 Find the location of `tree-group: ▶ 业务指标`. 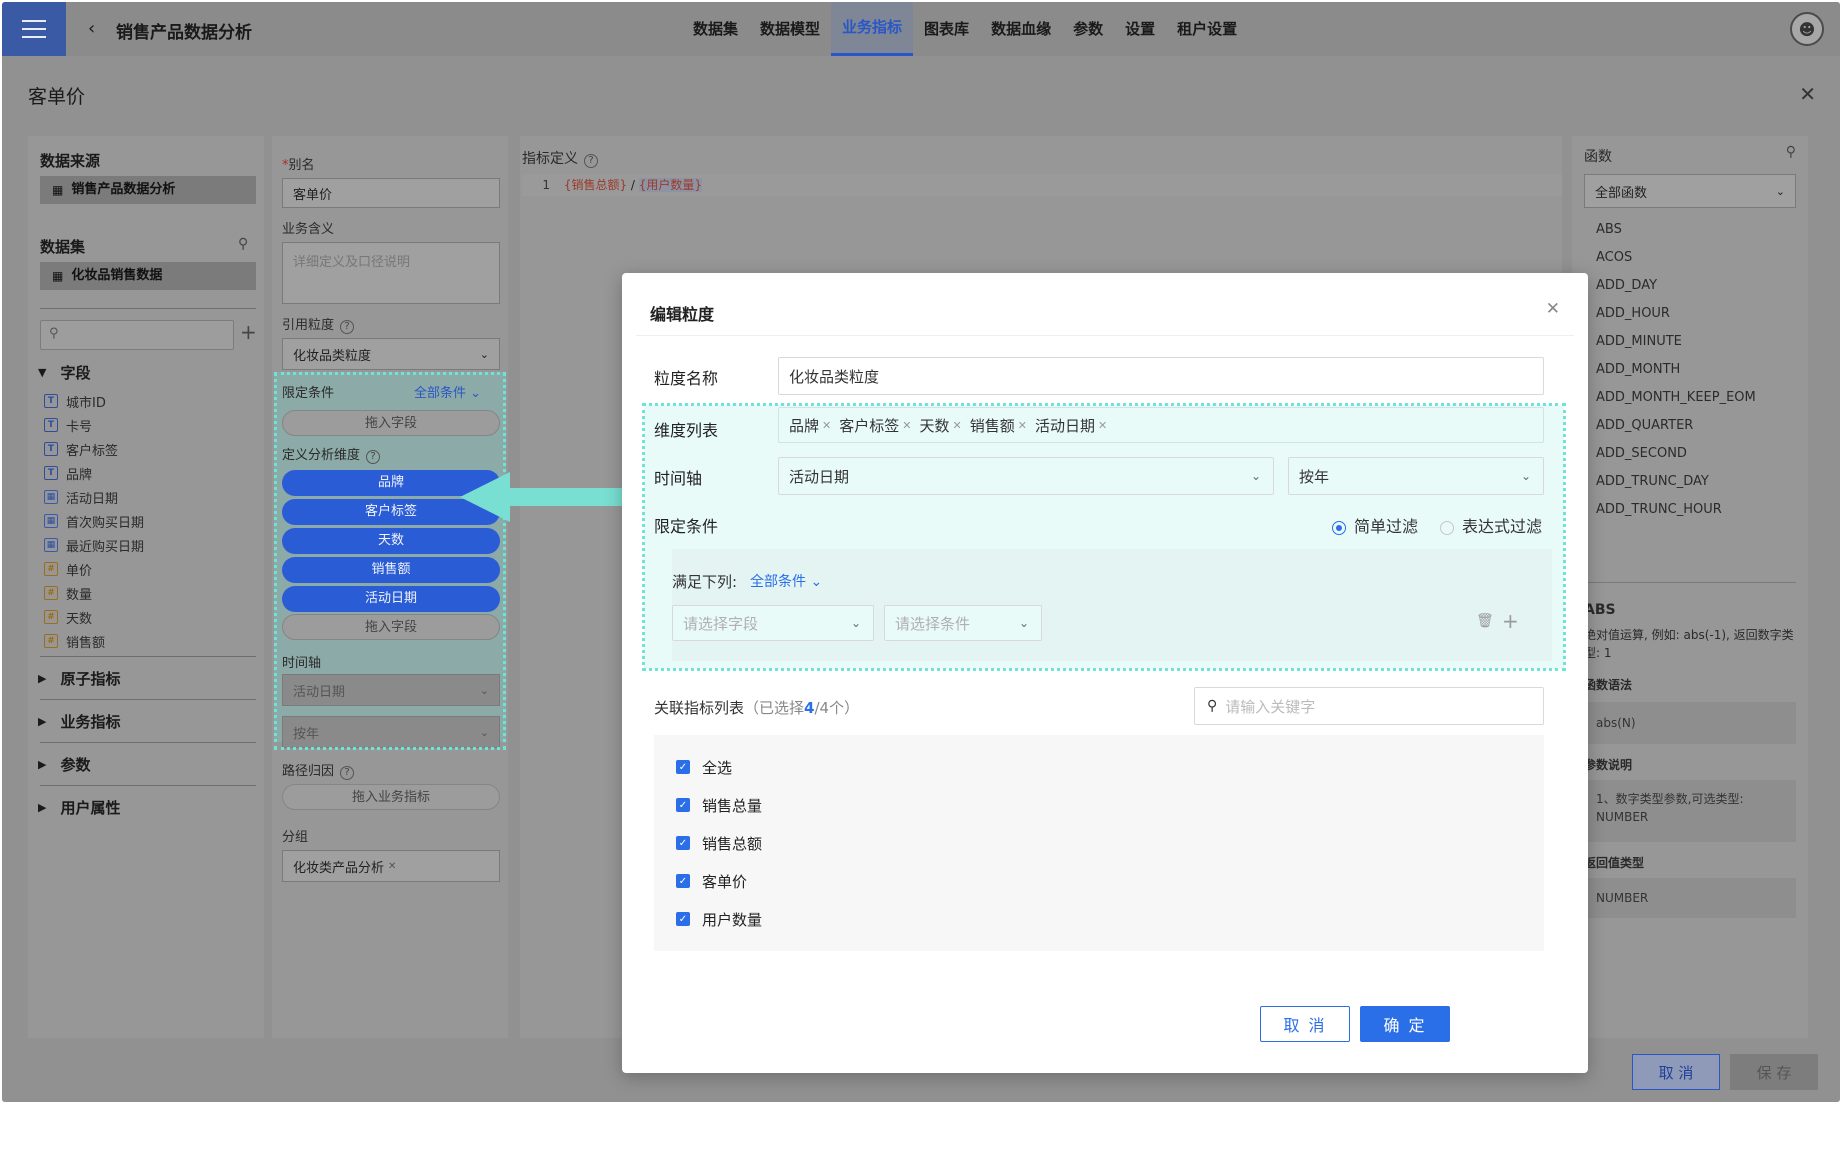

tree-group: ▶ 业务指标 is located at coordinates (79, 721).